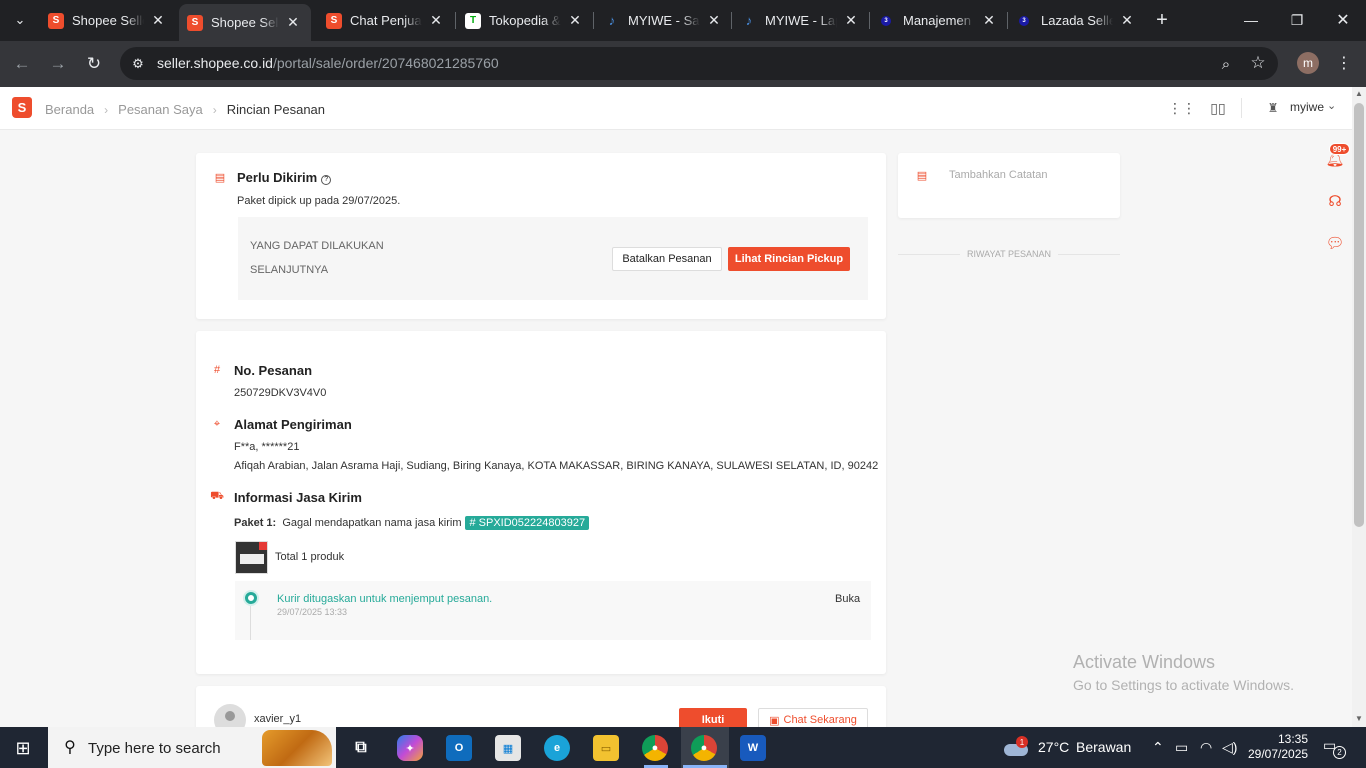 The image size is (1366, 768). I want to click on notification-center-icon: ▭ 2, so click(1334, 748).